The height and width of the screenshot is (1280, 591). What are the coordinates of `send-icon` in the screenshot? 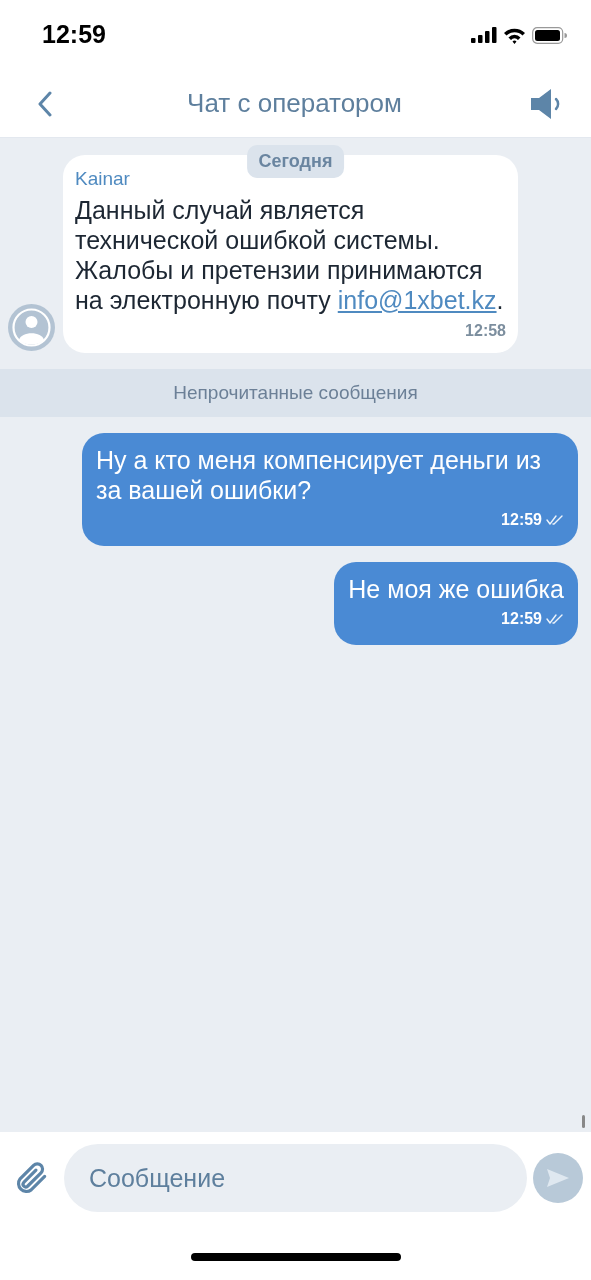 It's located at (558, 1178).